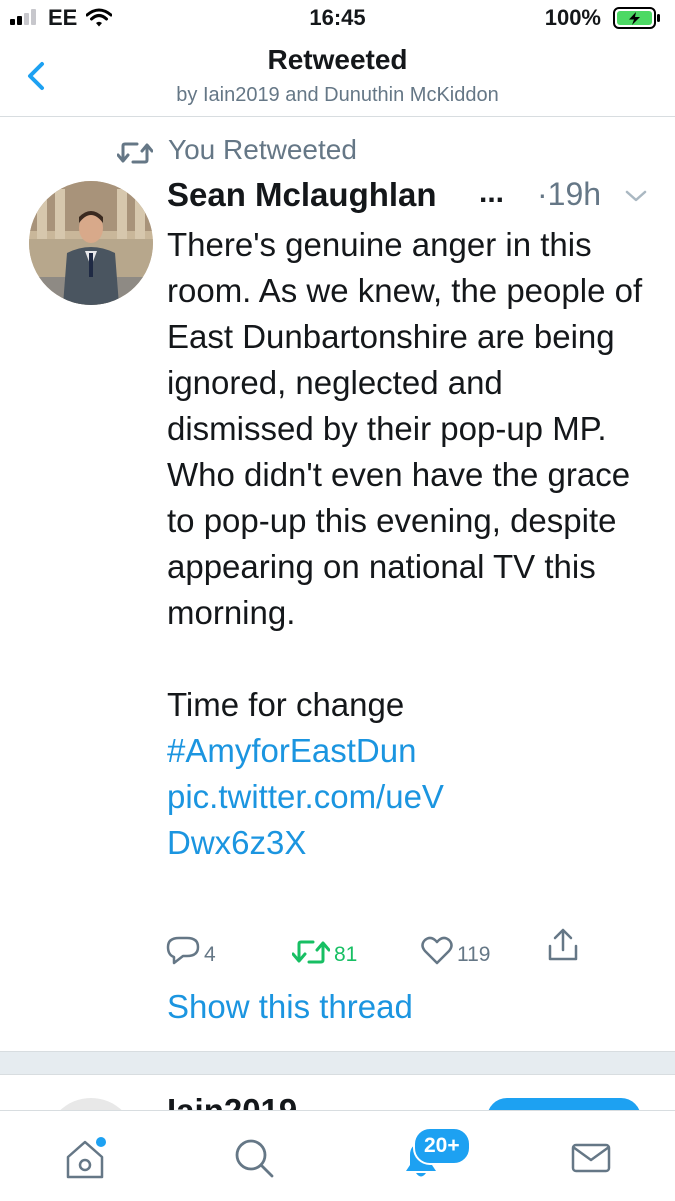 The image size is (675, 1201). What do you see at coordinates (290, 1007) in the screenshot?
I see `show-thread-link: Show this thread` at bounding box center [290, 1007].